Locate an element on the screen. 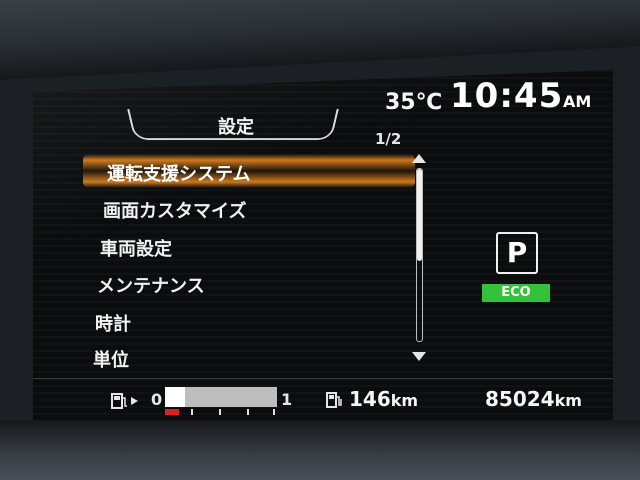 The width and height of the screenshot is (640, 480). odometer: 85024km is located at coordinates (533, 399).